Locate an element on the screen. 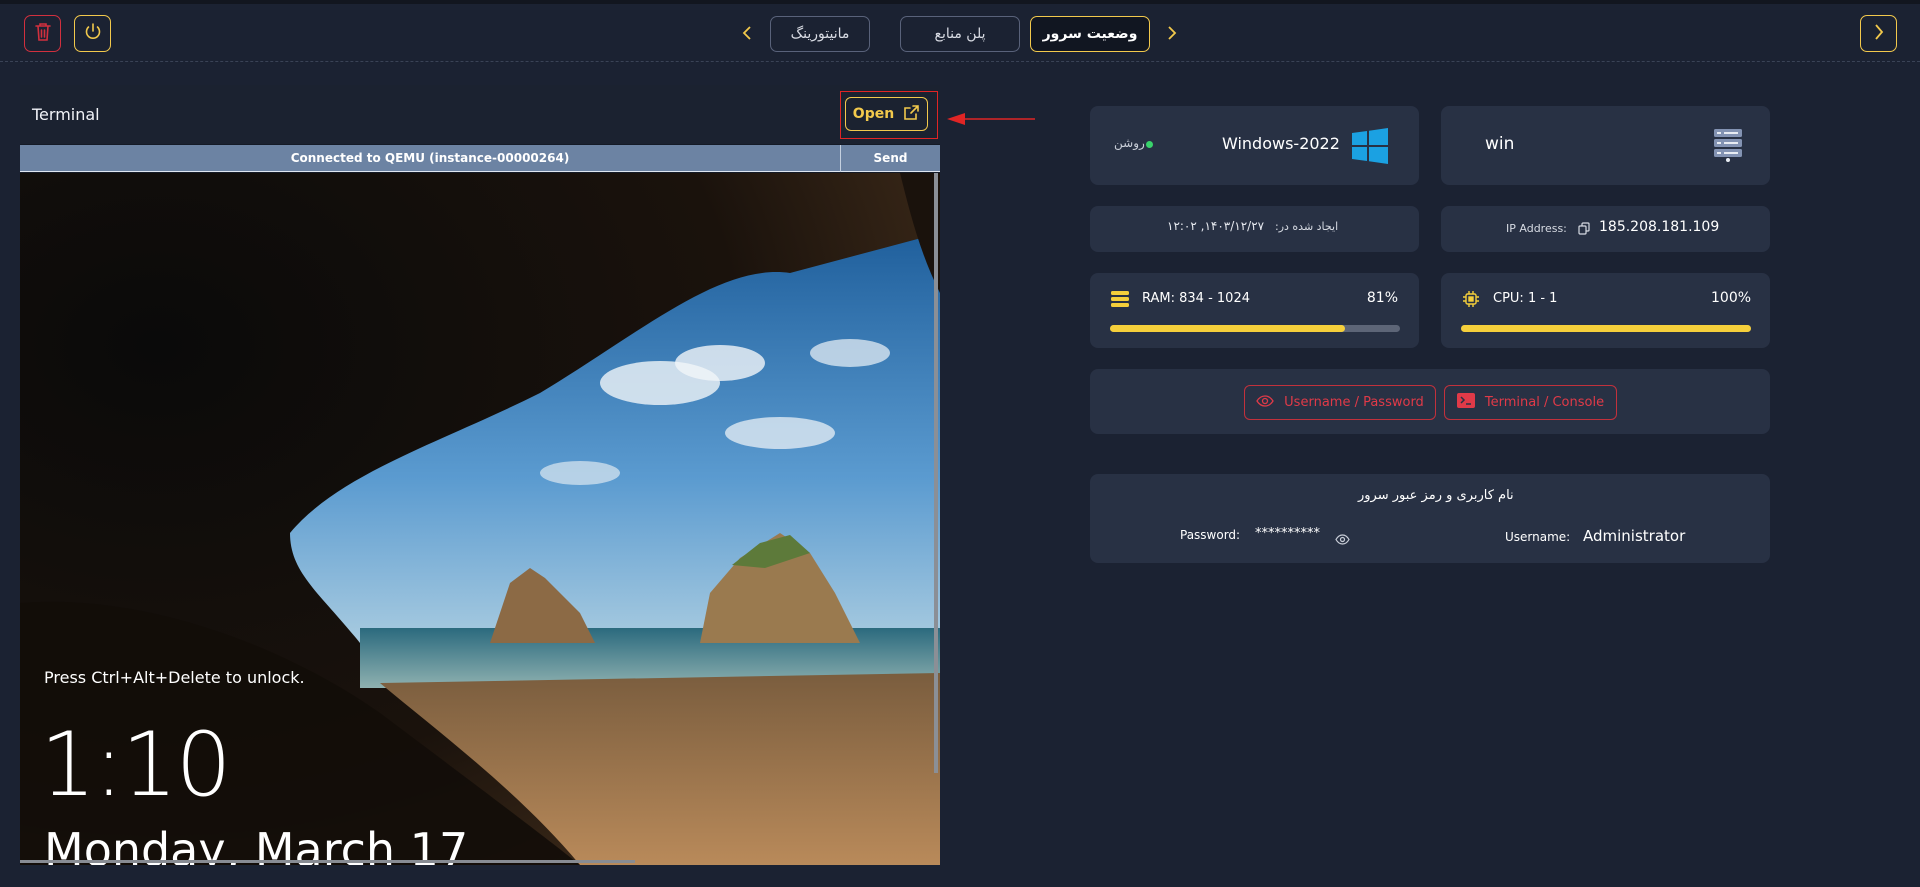  ram-progress-fill is located at coordinates (1227, 328).